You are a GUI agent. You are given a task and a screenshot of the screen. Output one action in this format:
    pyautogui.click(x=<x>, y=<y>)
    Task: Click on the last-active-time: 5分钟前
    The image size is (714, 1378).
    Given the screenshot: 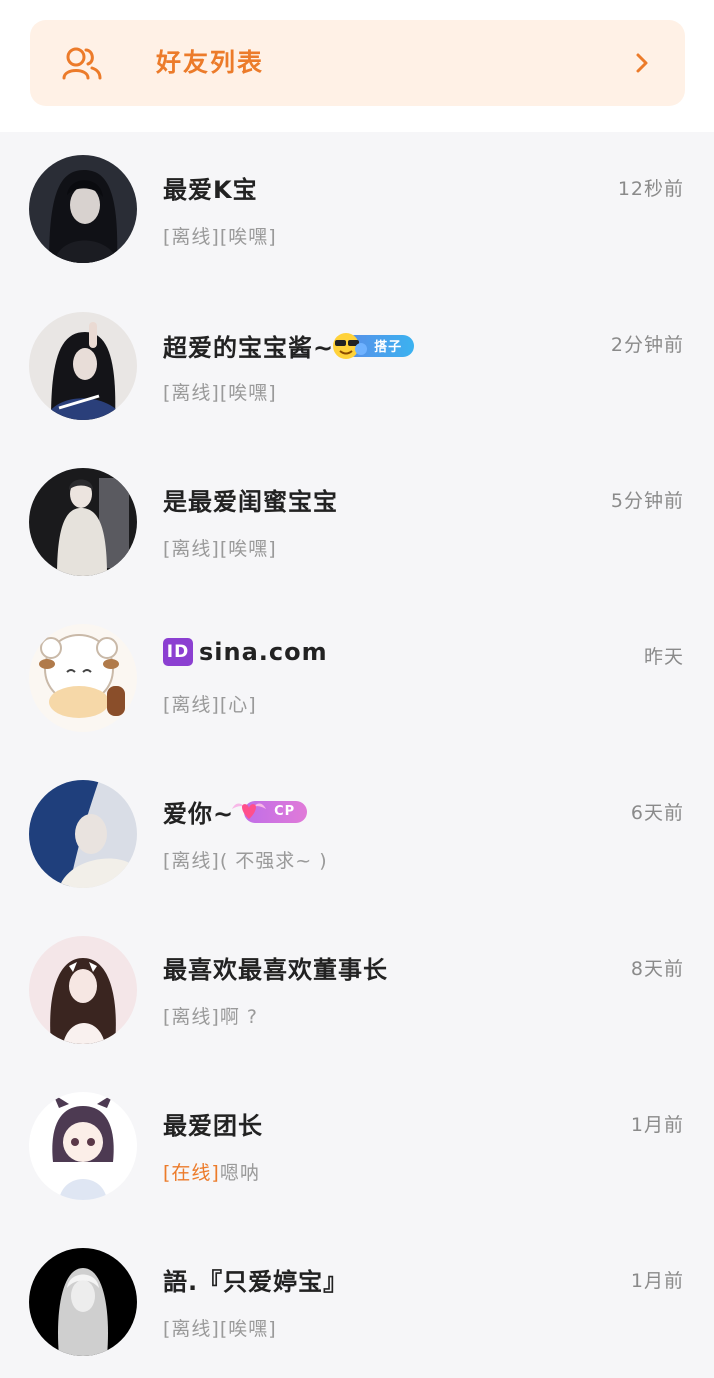 What is the action you would take?
    pyautogui.click(x=647, y=501)
    